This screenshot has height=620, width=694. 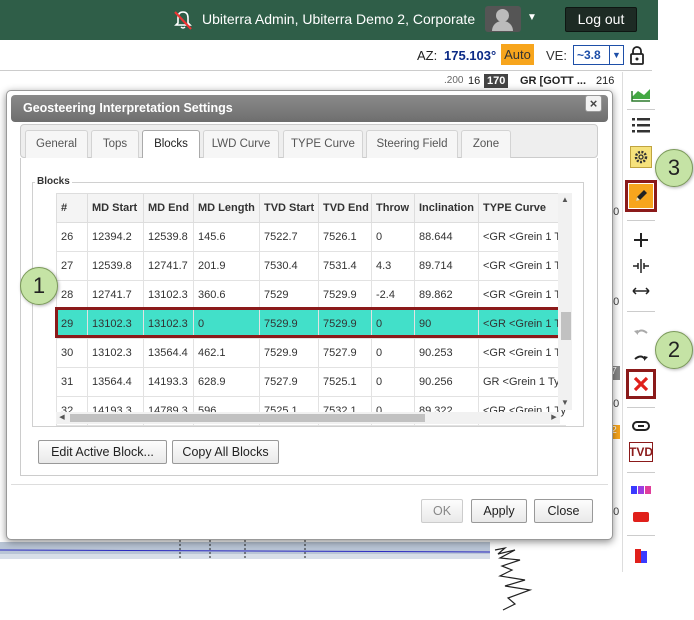 I want to click on tvd-toggle-button: TVD, so click(x=641, y=452).